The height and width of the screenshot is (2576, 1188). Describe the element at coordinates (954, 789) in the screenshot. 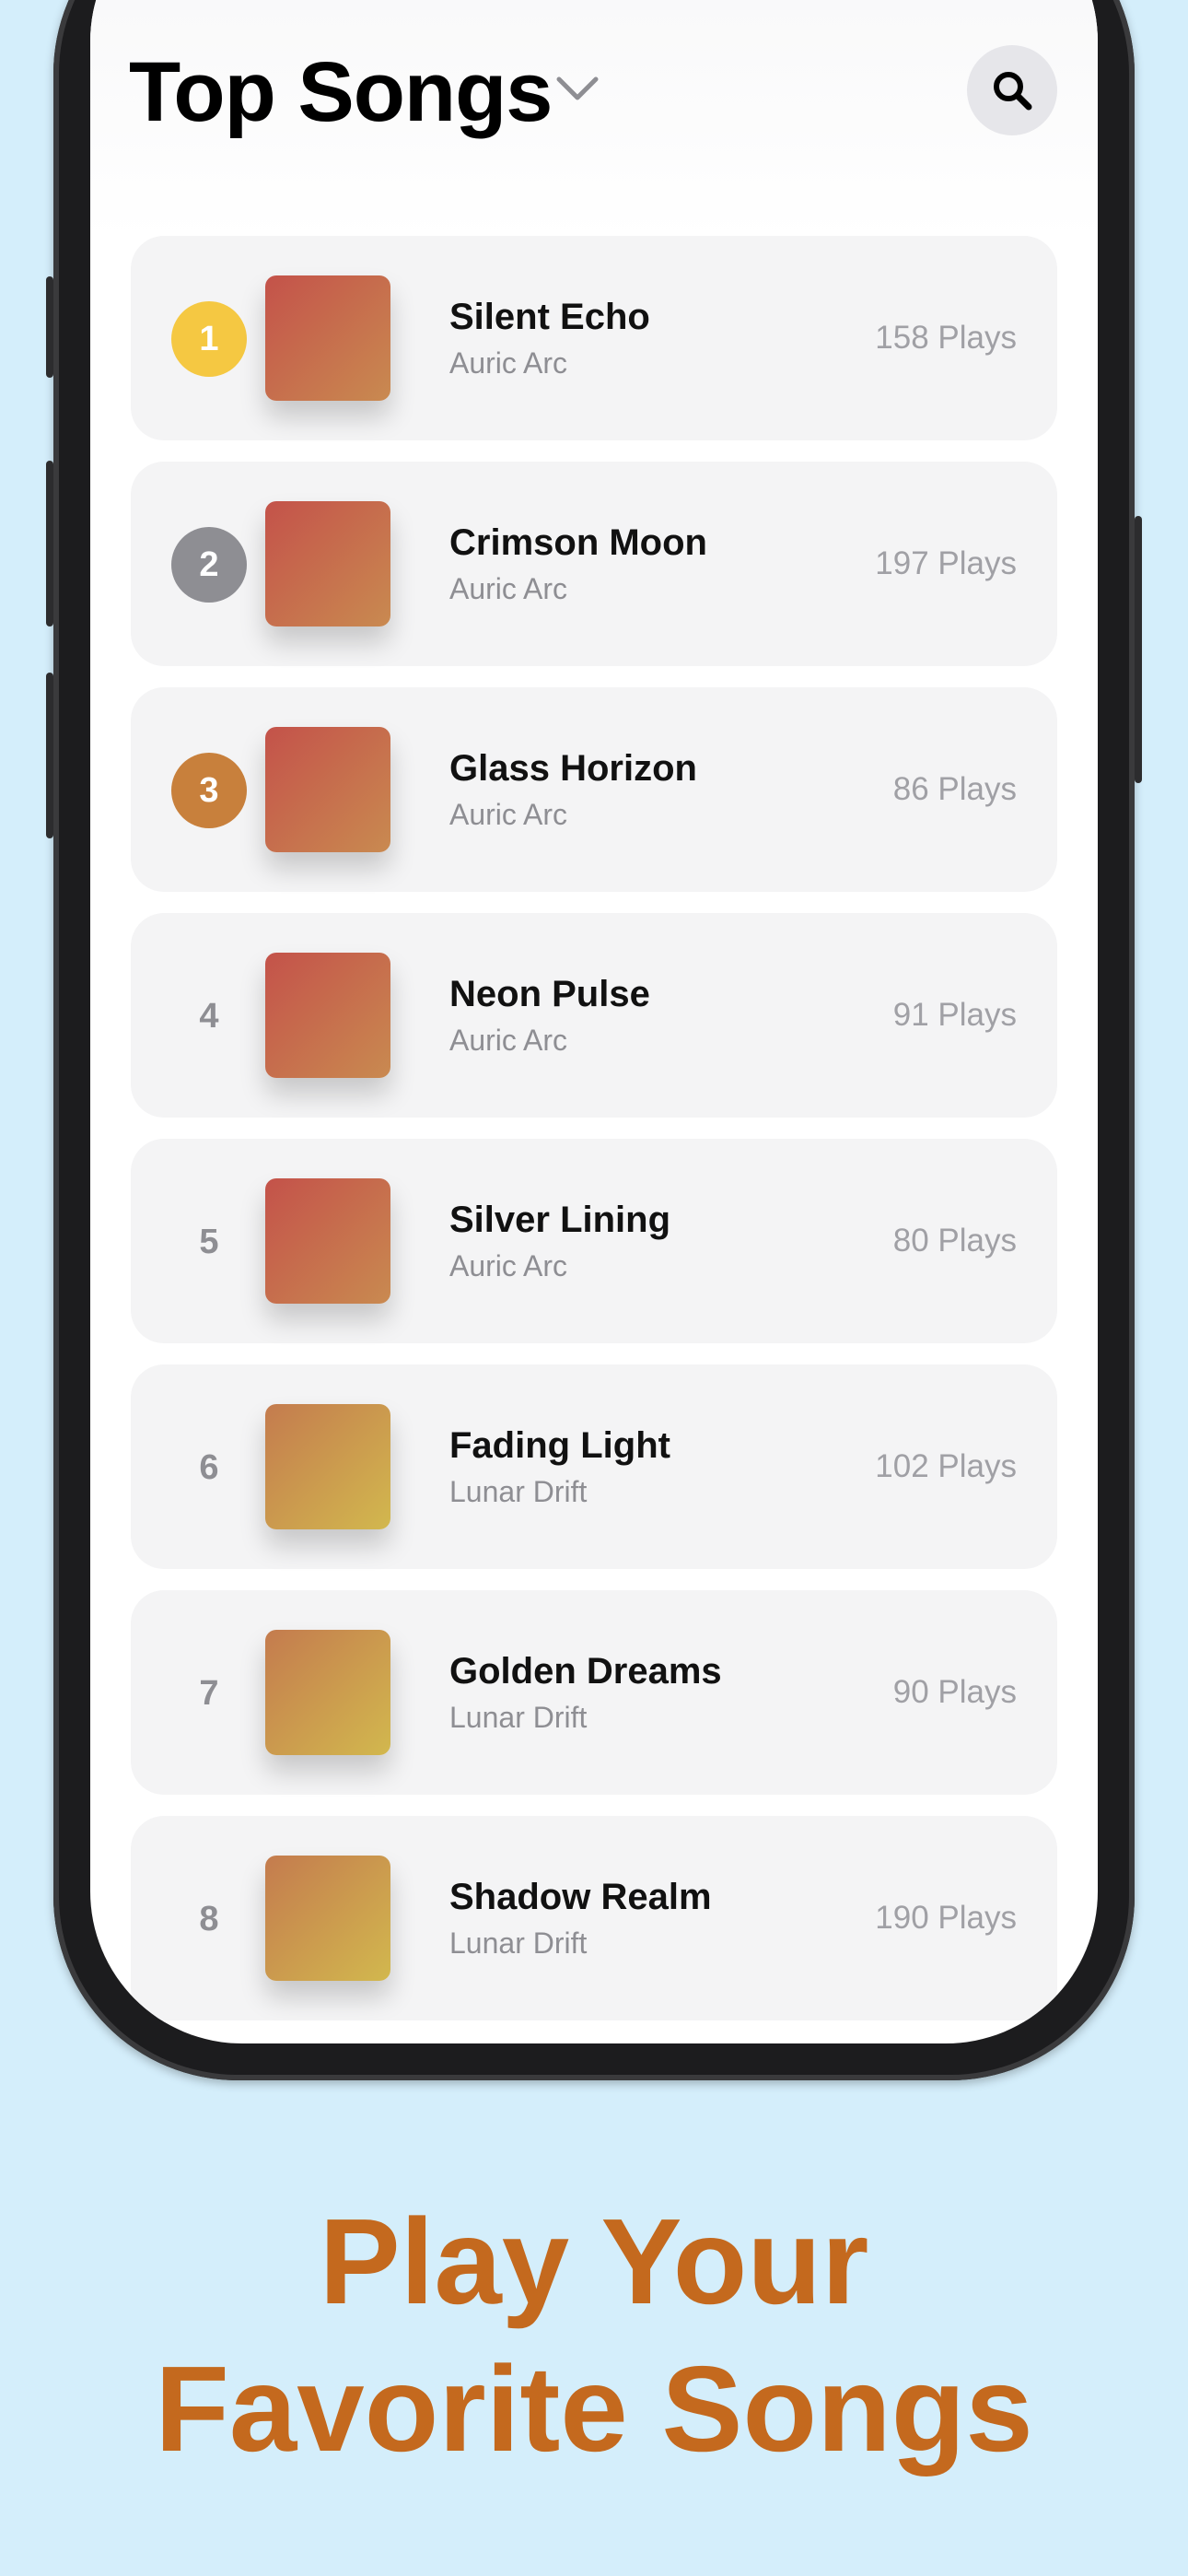

I see `play-count: 86 Plays` at that location.